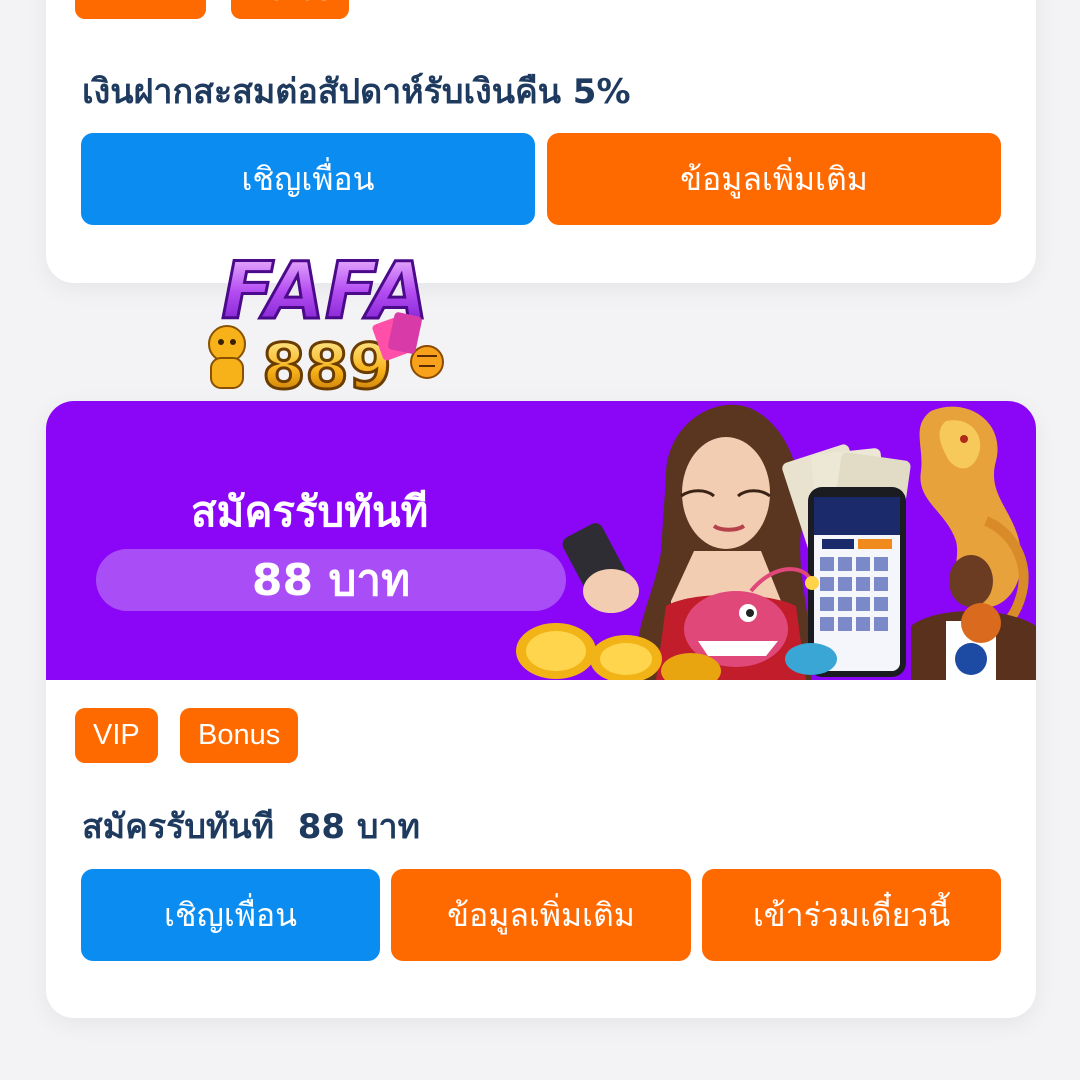  Describe the element at coordinates (811, 659) in the screenshot. I see `small-fish-illustration` at that location.